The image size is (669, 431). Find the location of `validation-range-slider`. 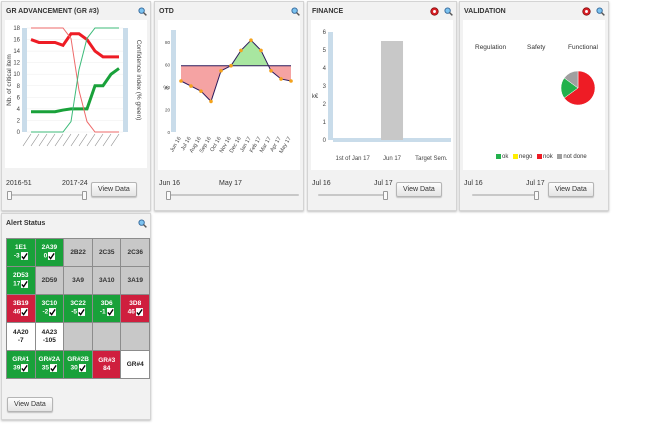

validation-range-slider is located at coordinates (505, 195).